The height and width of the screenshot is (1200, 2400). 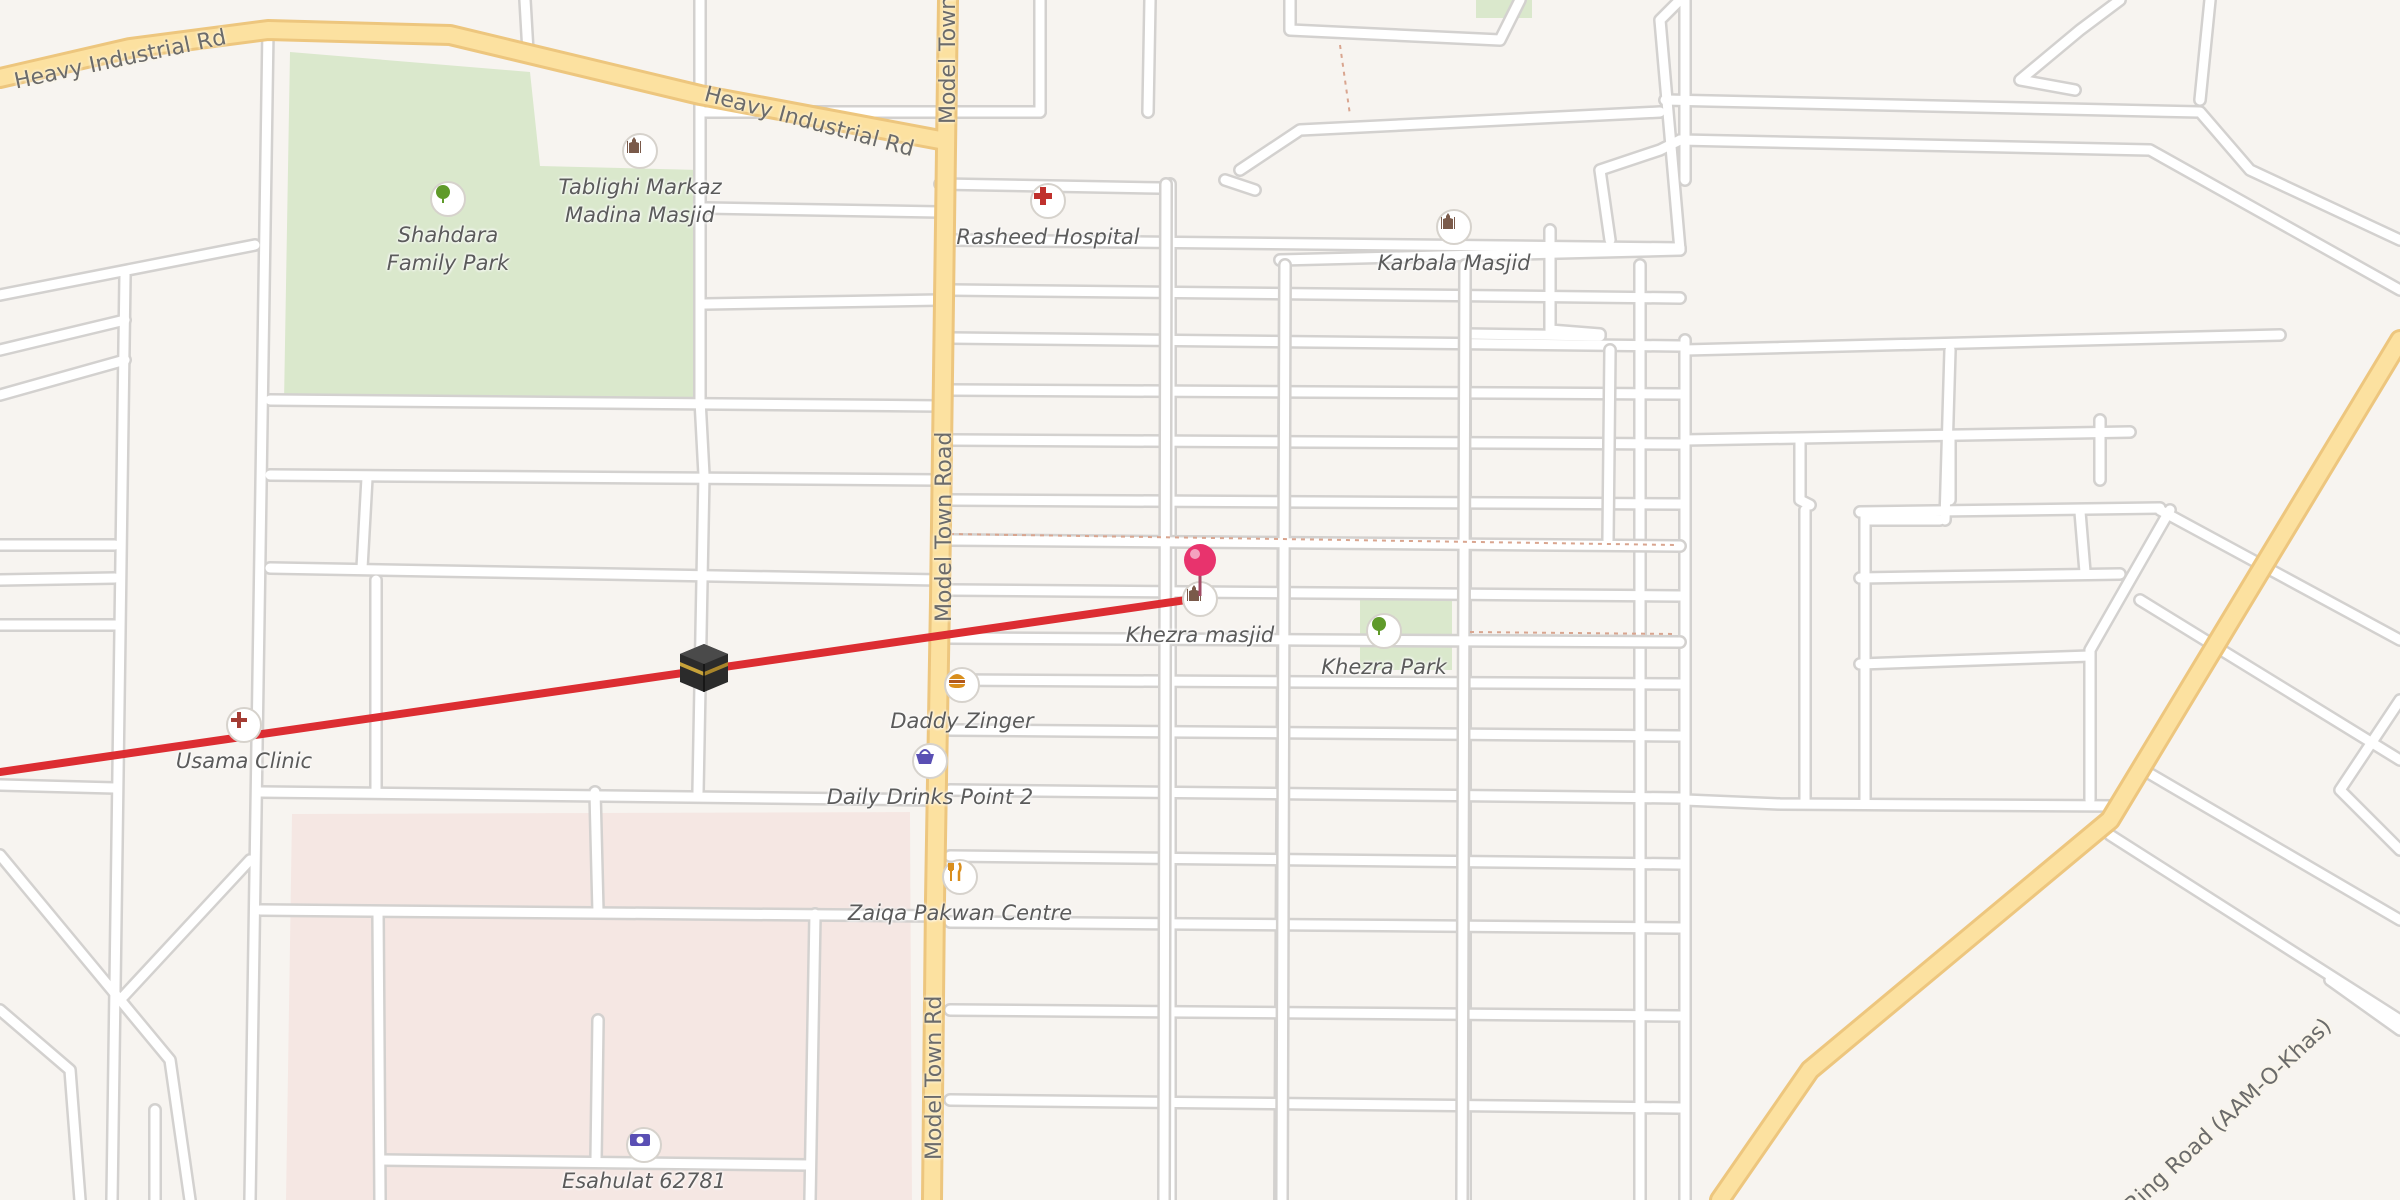 What do you see at coordinates (934, 1077) in the screenshot?
I see `road-label-model-town-bottom: Model Town Rd` at bounding box center [934, 1077].